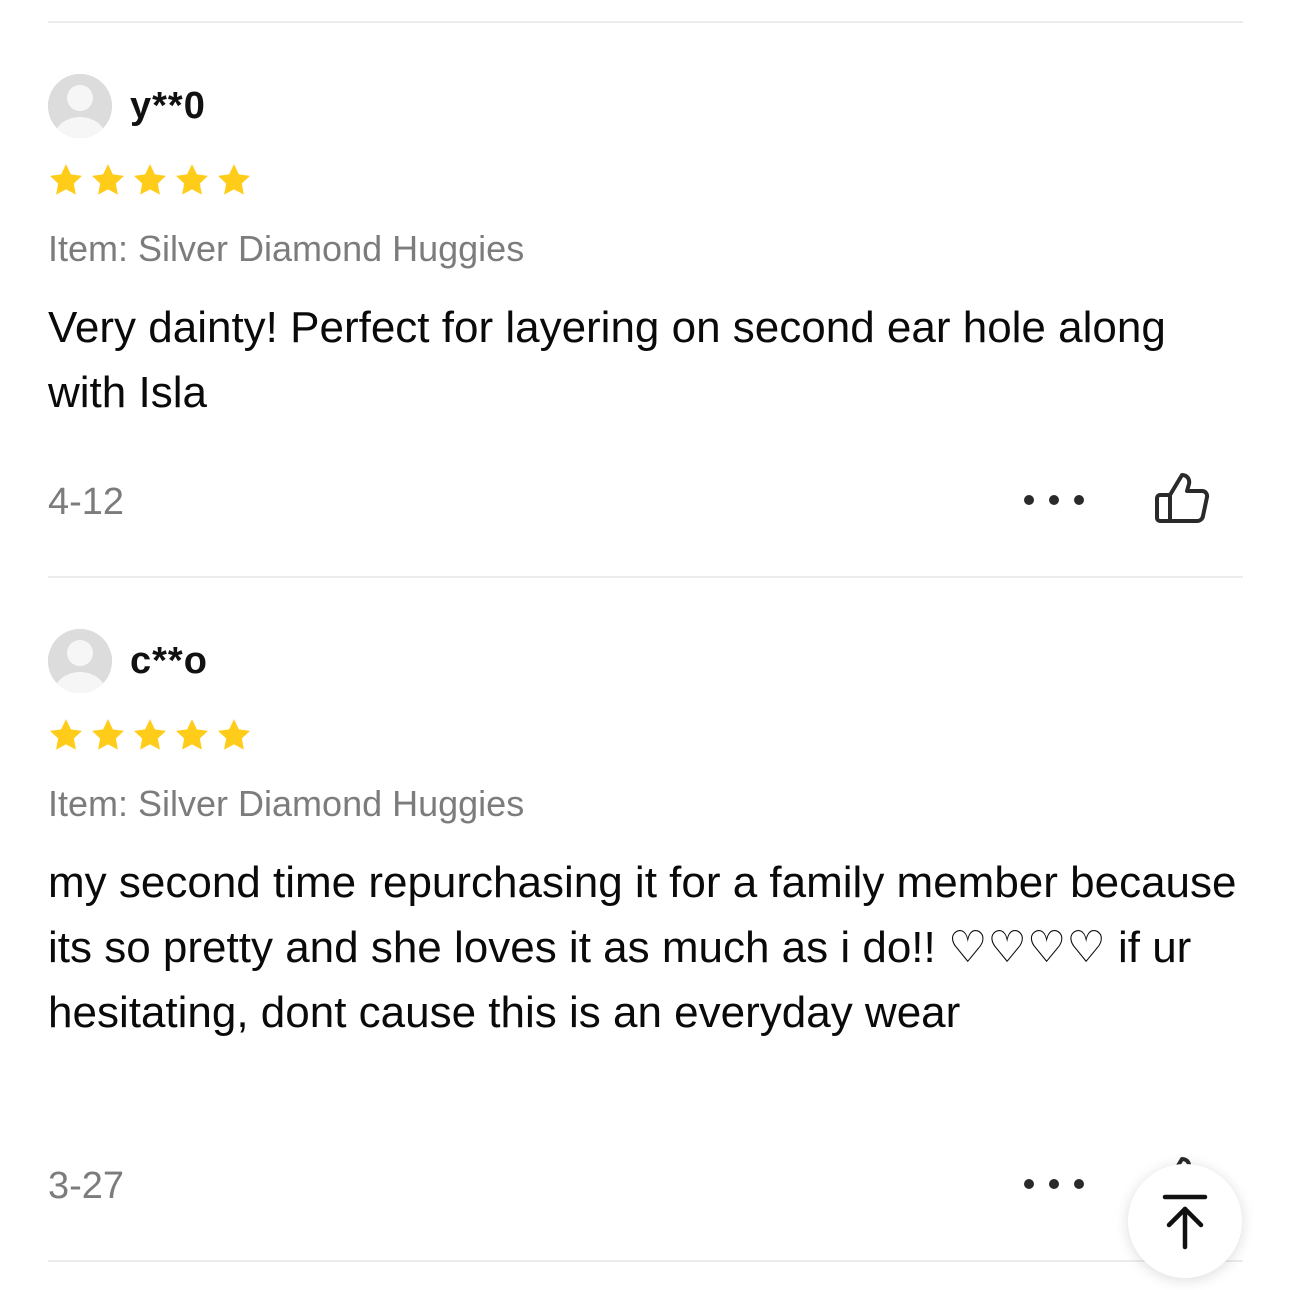  I want to click on reviewer-username: y**0, so click(168, 106).